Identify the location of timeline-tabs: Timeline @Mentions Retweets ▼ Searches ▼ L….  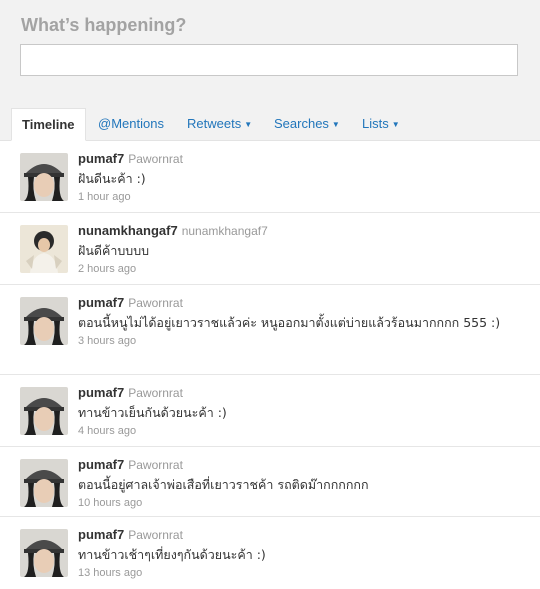
(270, 124).